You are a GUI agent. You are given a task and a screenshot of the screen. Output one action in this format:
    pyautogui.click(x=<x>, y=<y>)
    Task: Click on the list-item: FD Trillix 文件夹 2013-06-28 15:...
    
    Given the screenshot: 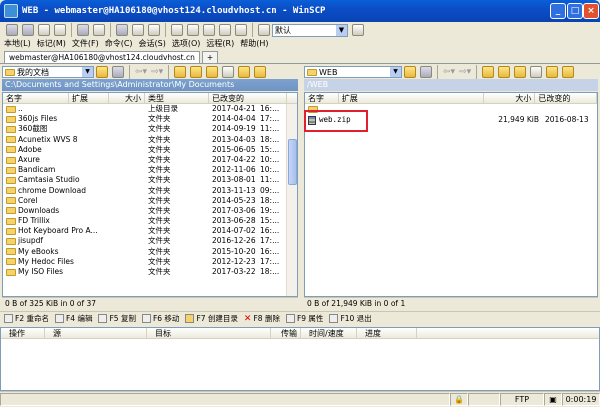 What is the action you would take?
    pyautogui.click(x=150, y=221)
    